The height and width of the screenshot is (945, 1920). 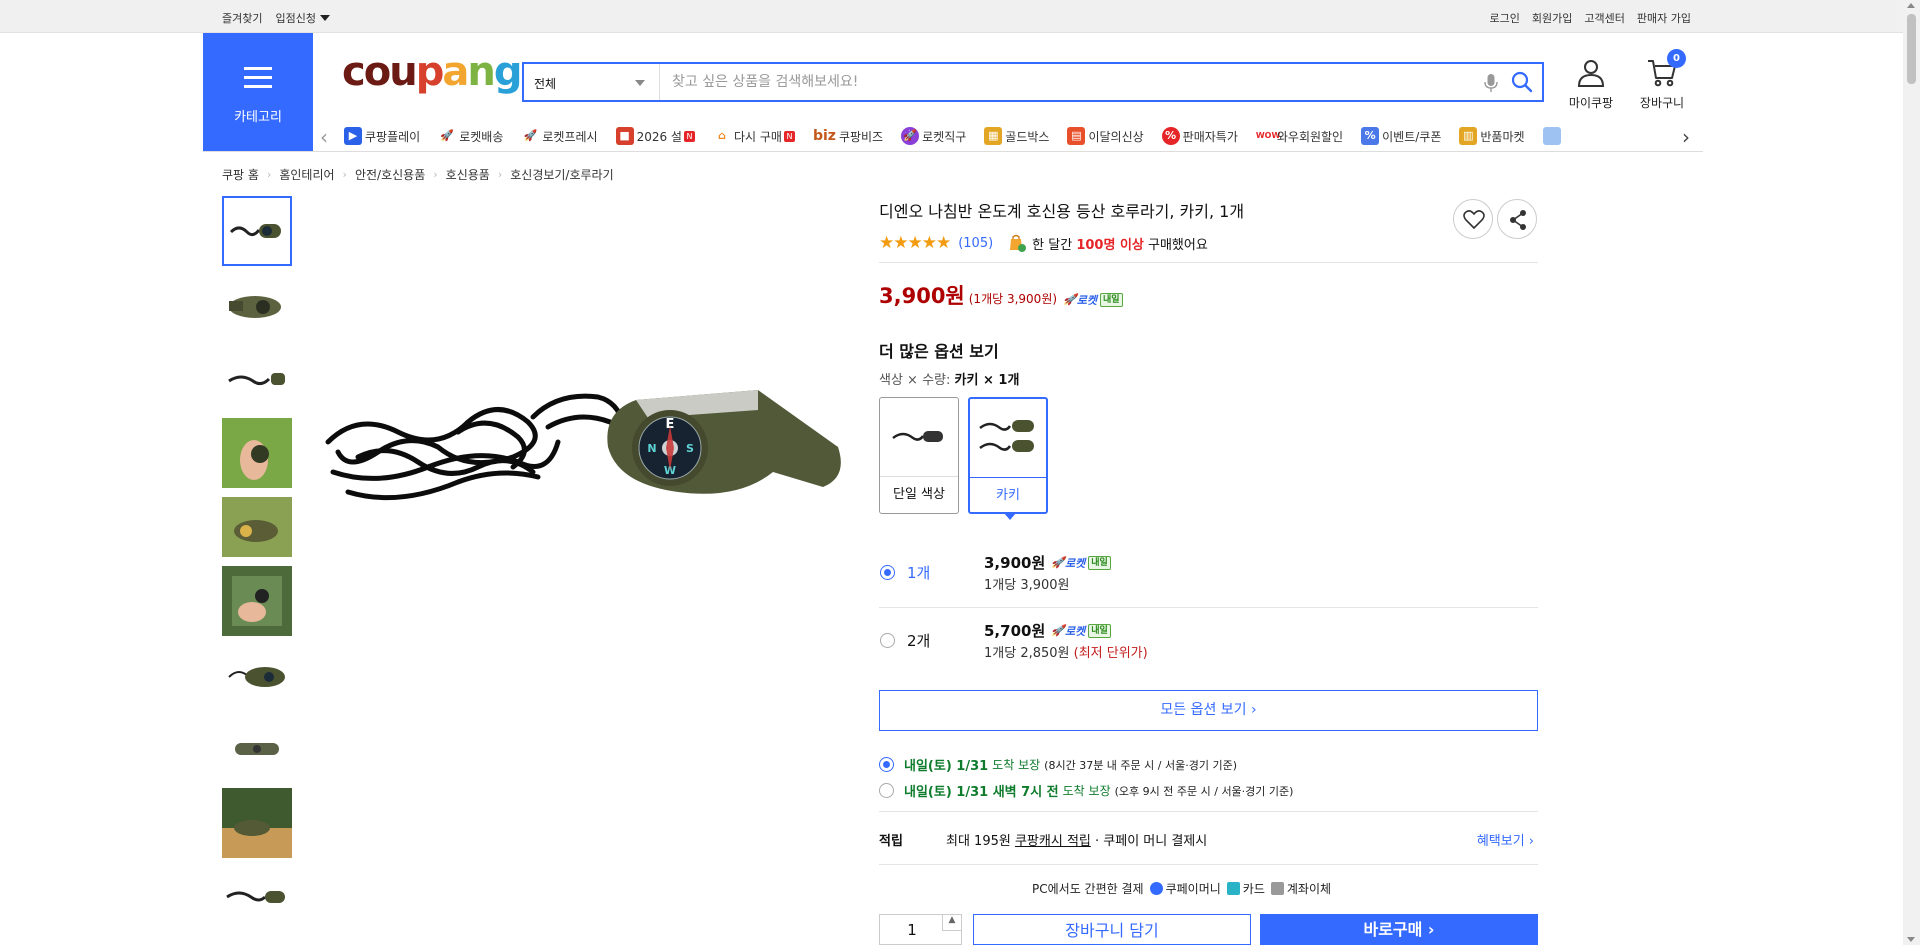 I want to click on nav-item-goldbox: ▦ 골드박스, so click(x=1016, y=136).